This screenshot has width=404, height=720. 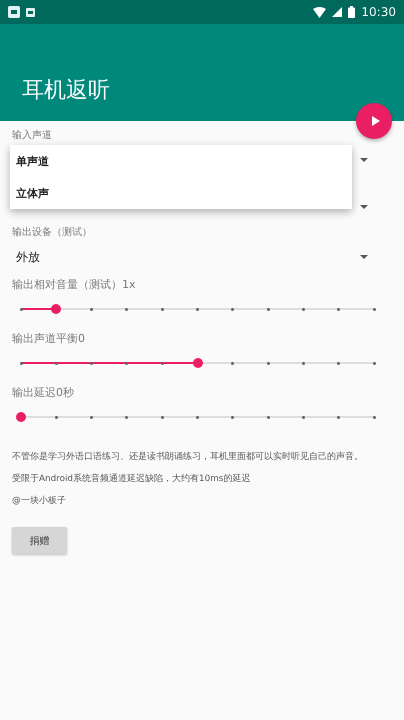 What do you see at coordinates (74, 285) in the screenshot?
I see `slider-label: 输出相对音量（测试）1x` at bounding box center [74, 285].